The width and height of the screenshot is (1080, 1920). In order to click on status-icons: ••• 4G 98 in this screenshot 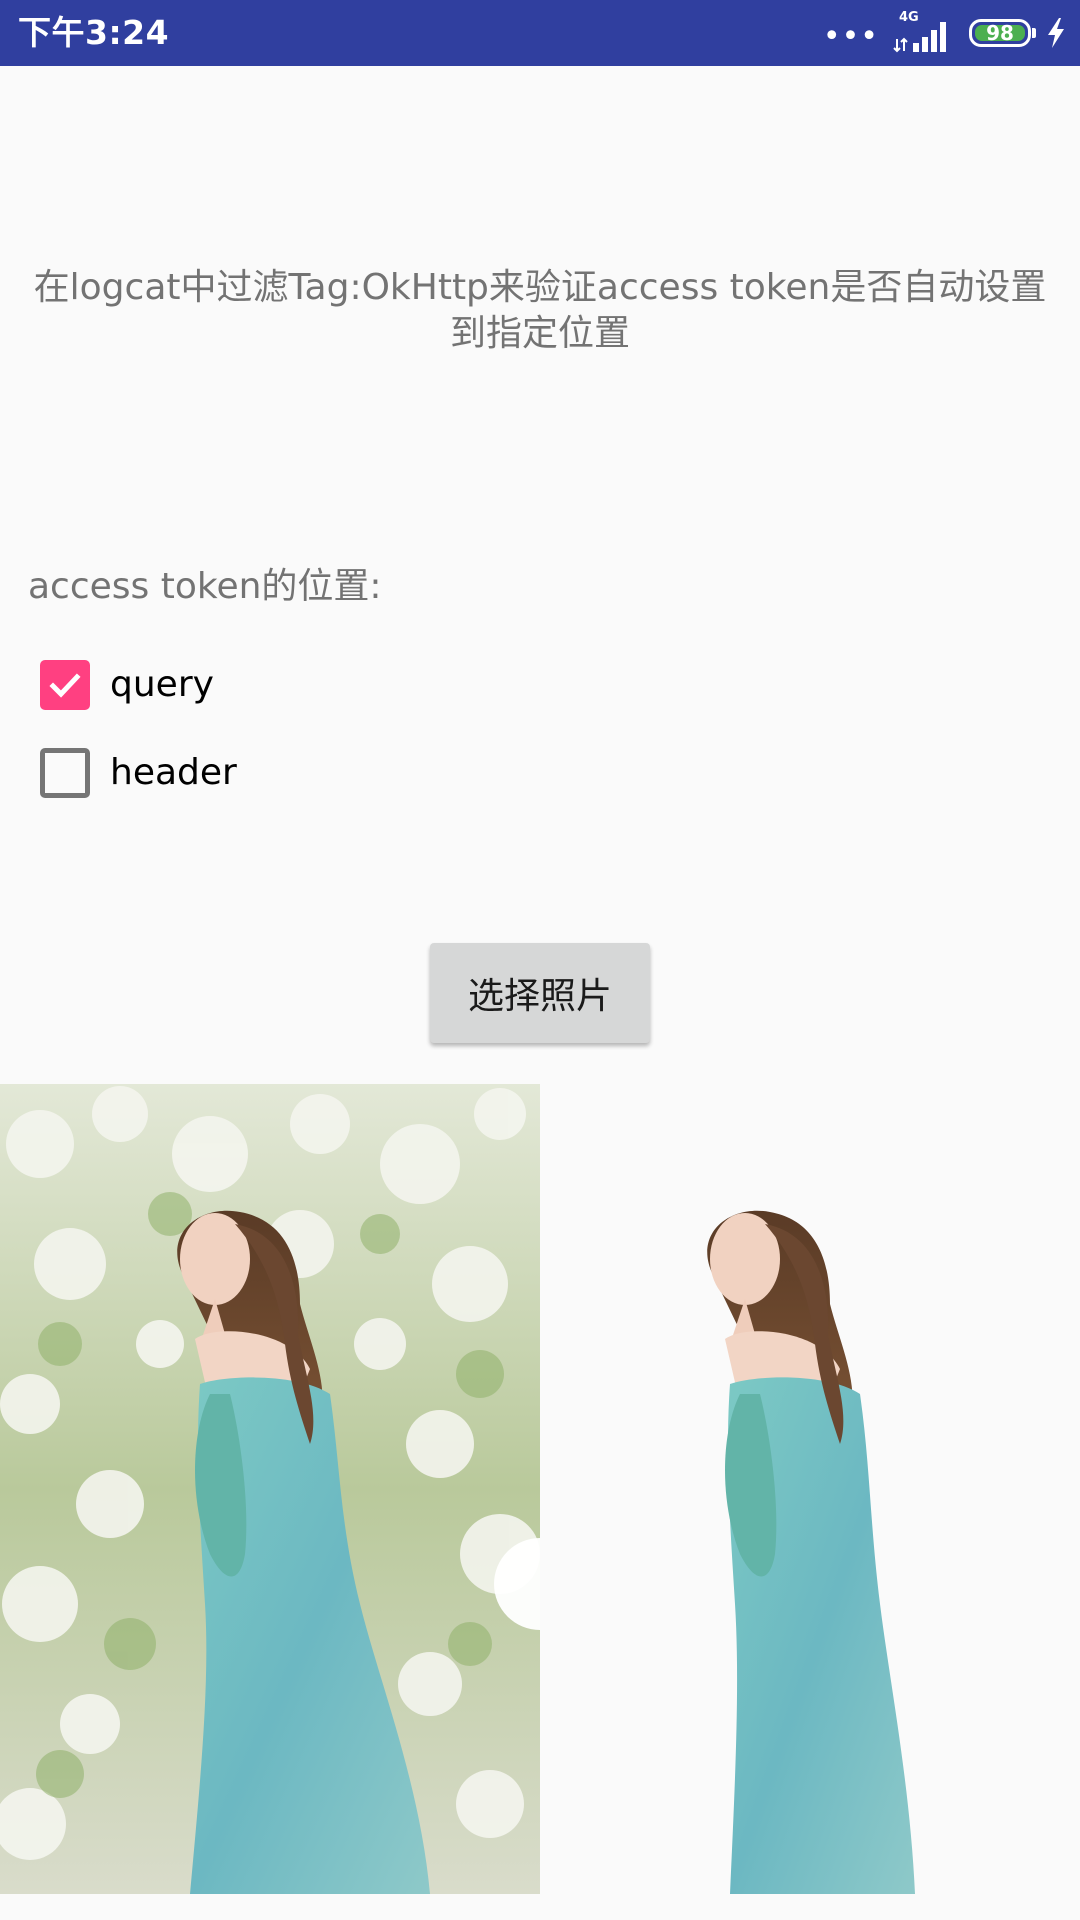, I will do `click(944, 33)`.